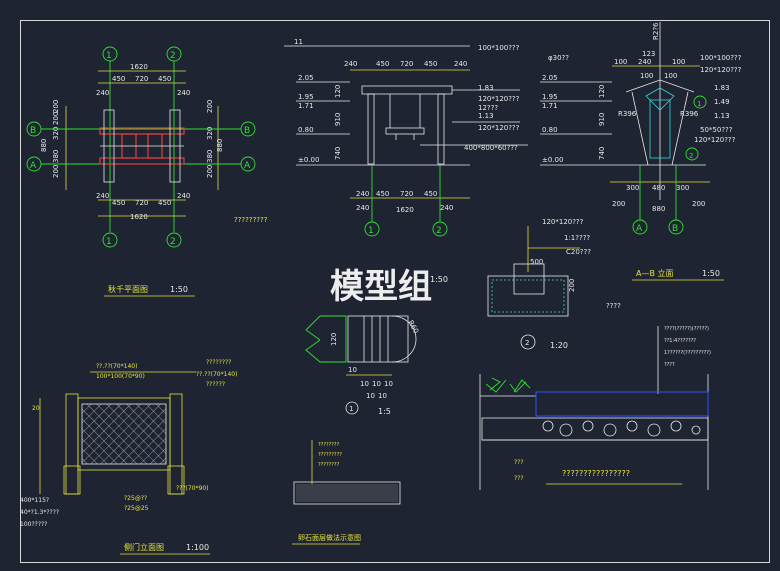 This screenshot has height=571, width=780. I want to click on elev-total: 1620, so click(405, 210).